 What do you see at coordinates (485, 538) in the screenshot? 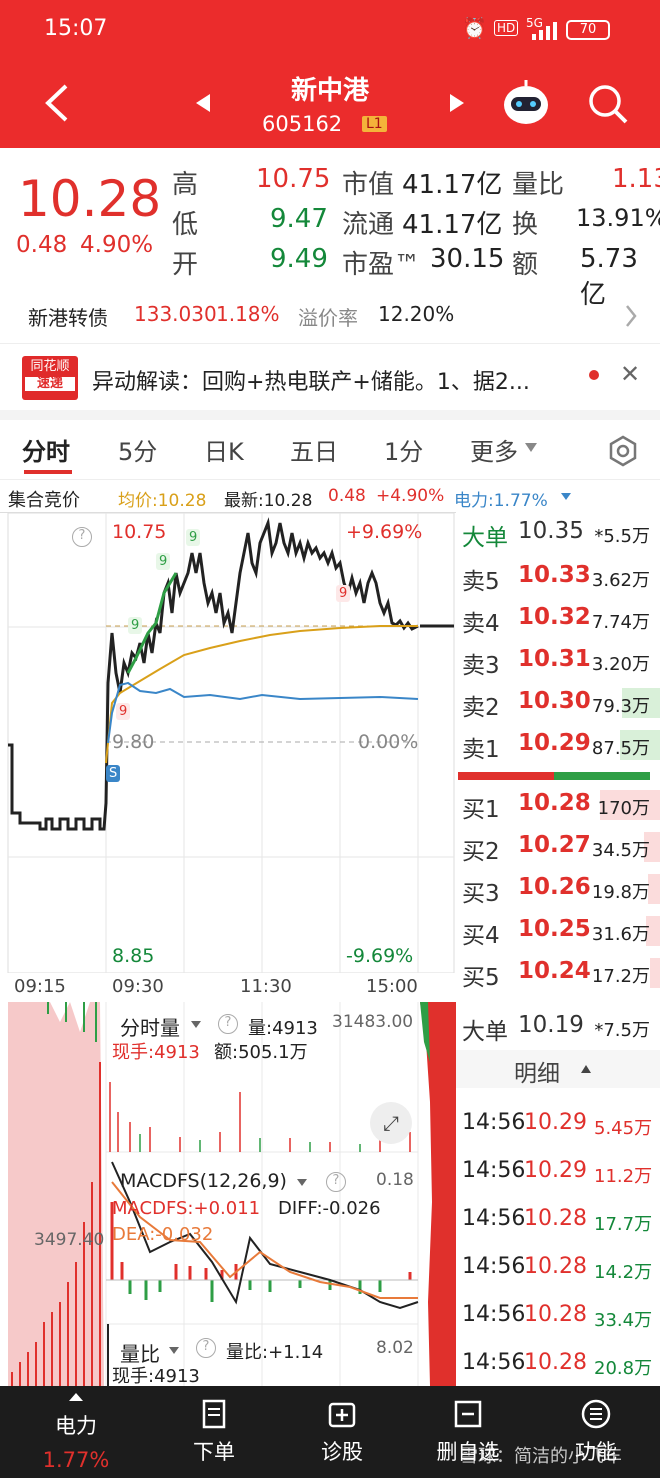
I see `big-sell-label: 大单` at bounding box center [485, 538].